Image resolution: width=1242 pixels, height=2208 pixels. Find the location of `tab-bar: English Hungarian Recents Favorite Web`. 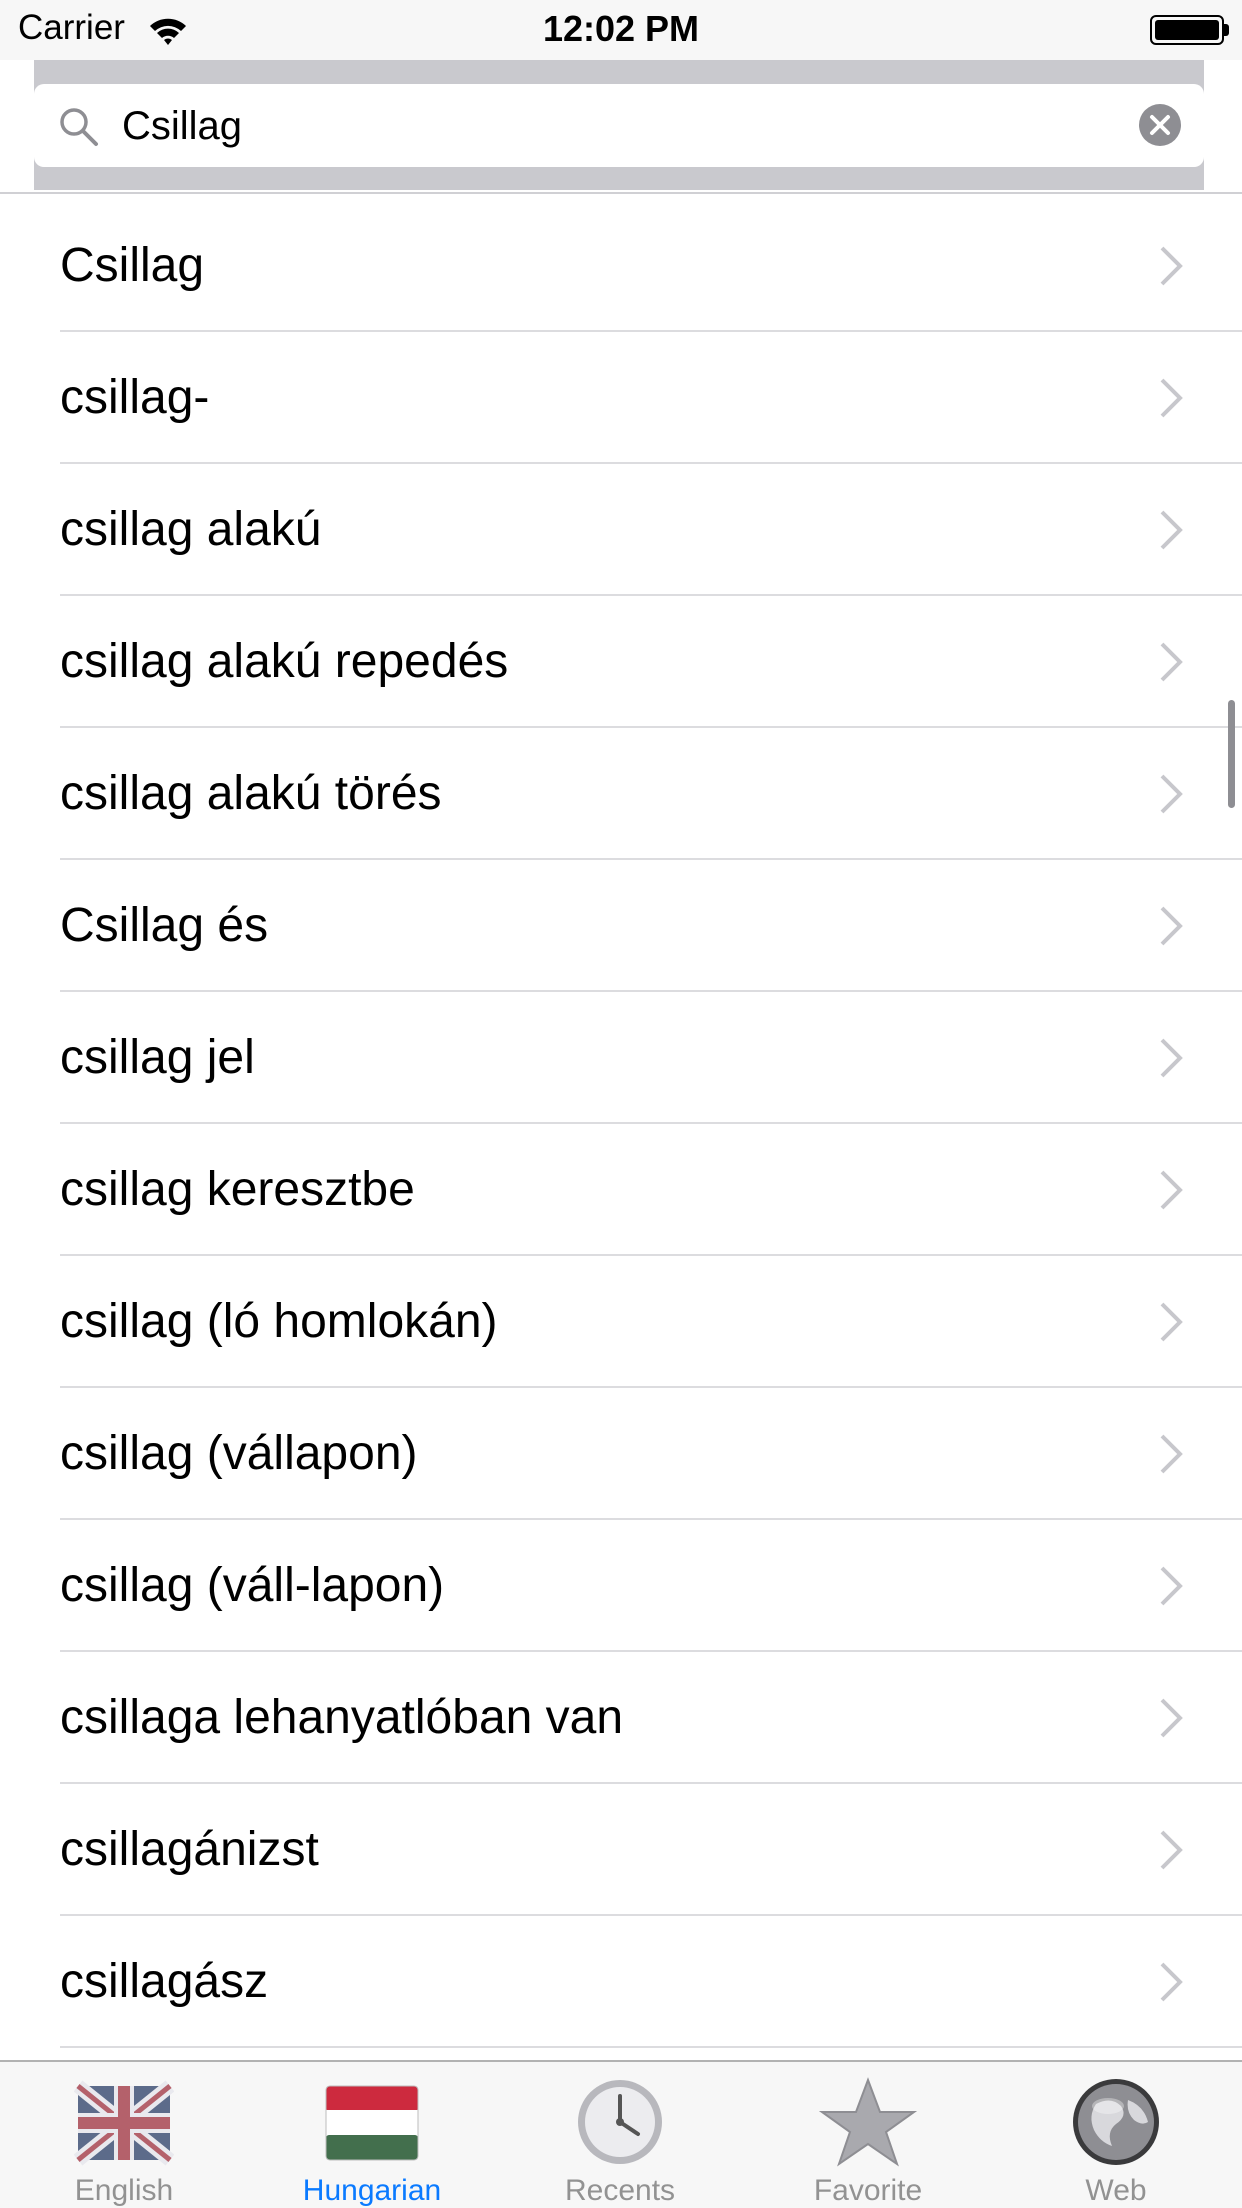

tab-bar: English Hungarian Recents Favorite Web is located at coordinates (621, 2134).